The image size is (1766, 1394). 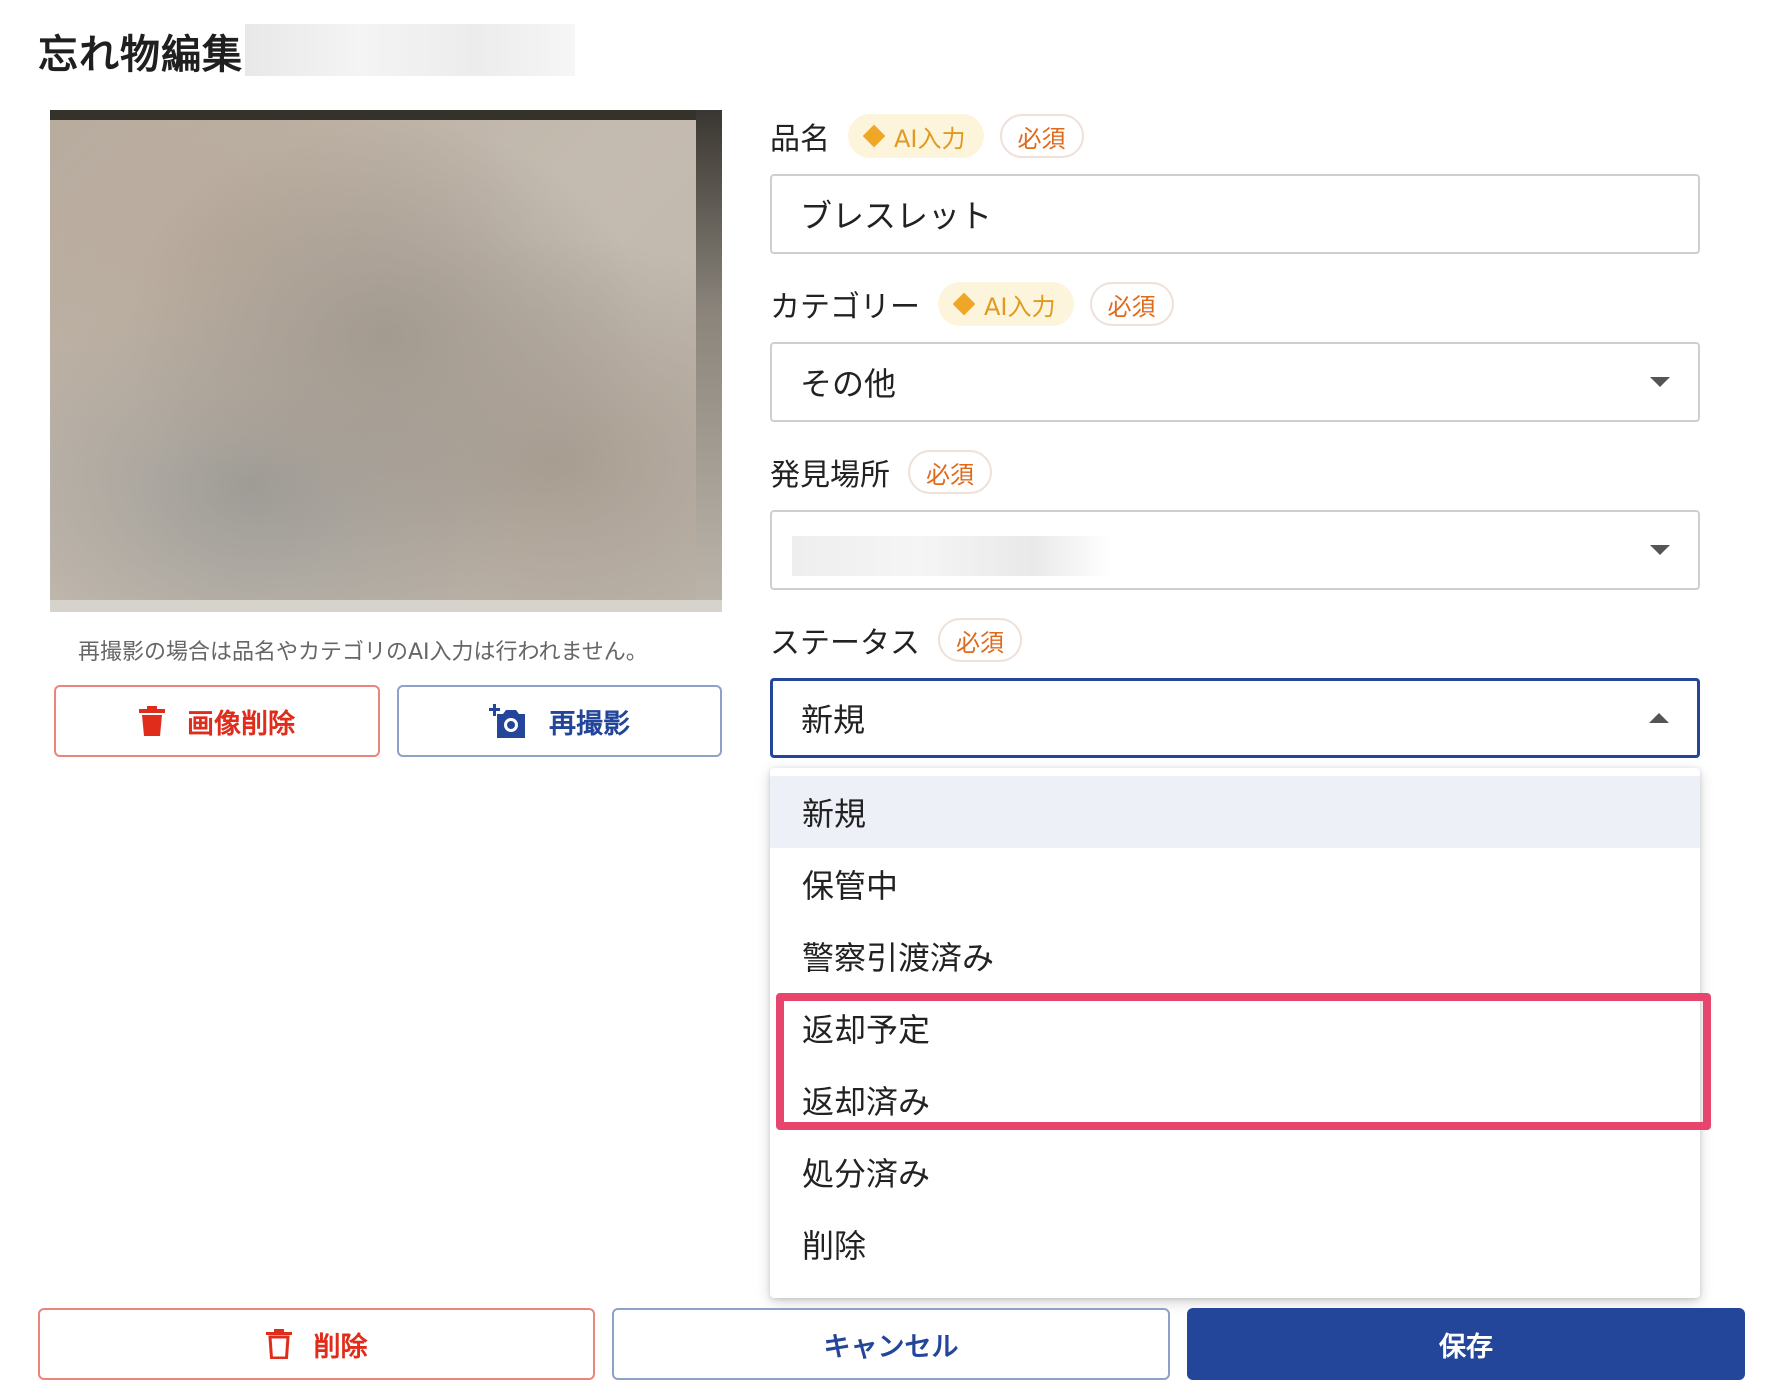 What do you see at coordinates (1235, 382) in the screenshot?
I see `category-select: その他` at bounding box center [1235, 382].